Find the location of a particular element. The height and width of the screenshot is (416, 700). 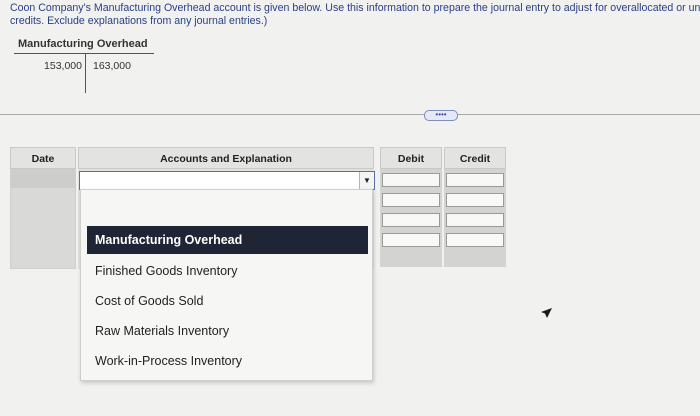

t-account-horizontal-line is located at coordinates (84, 53).